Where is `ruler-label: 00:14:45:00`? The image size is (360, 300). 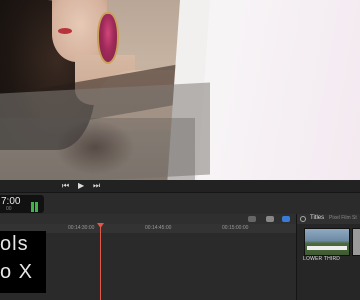
ruler-label: 00:14:45:00 is located at coordinates (158, 228).